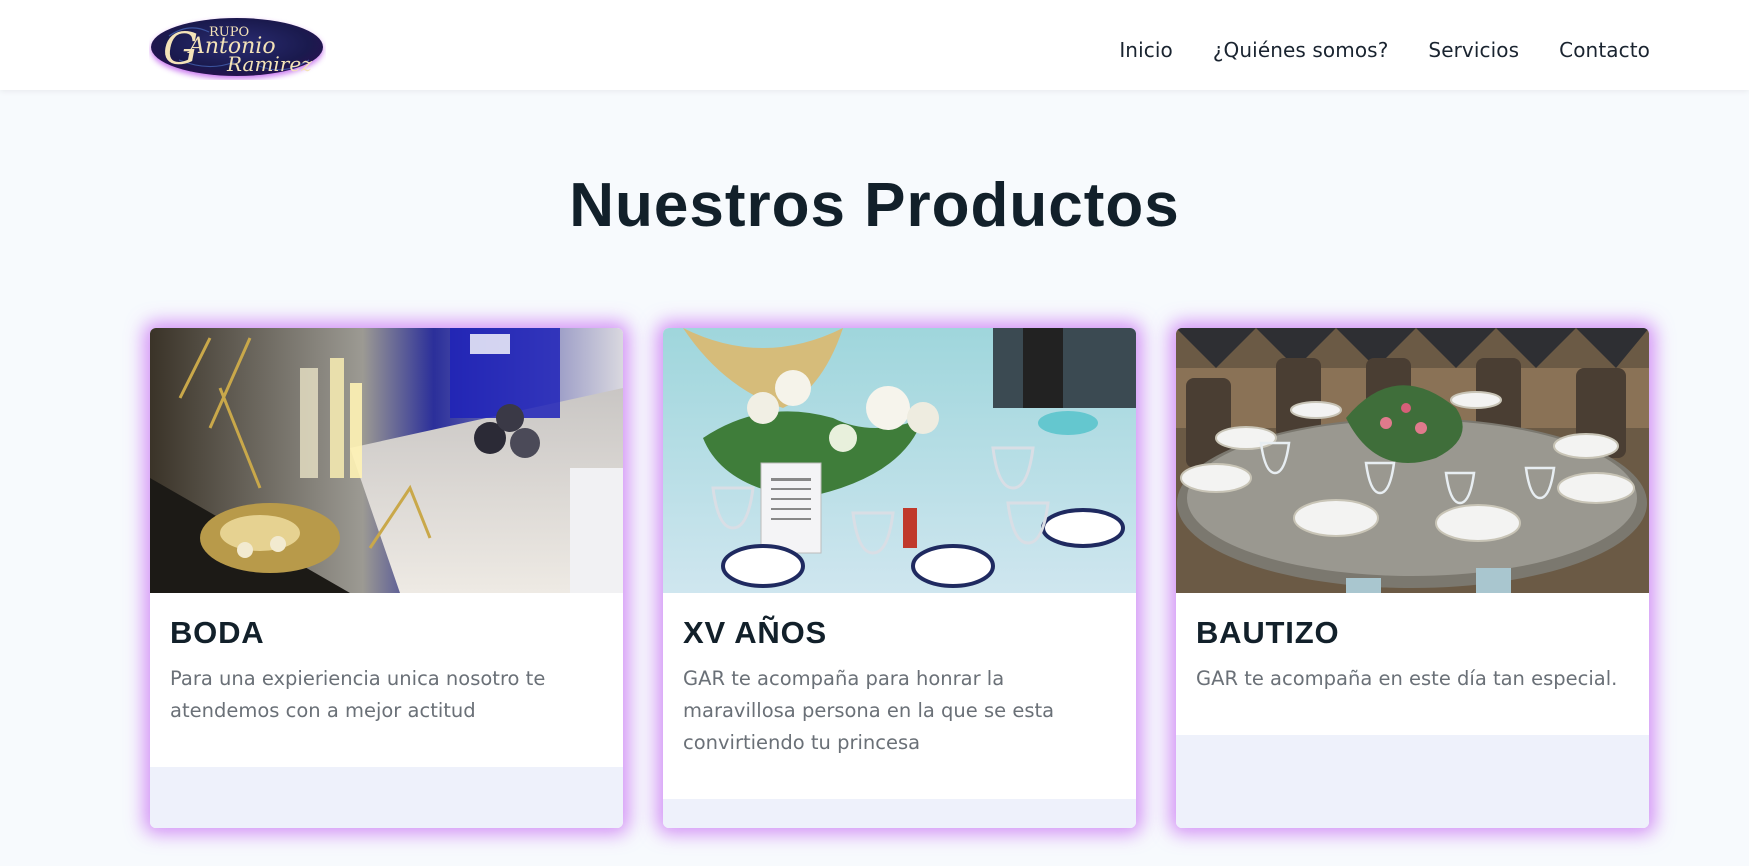 This screenshot has width=1749, height=866. What do you see at coordinates (874, 205) in the screenshot?
I see `products-heading: Nuestros Productos` at bounding box center [874, 205].